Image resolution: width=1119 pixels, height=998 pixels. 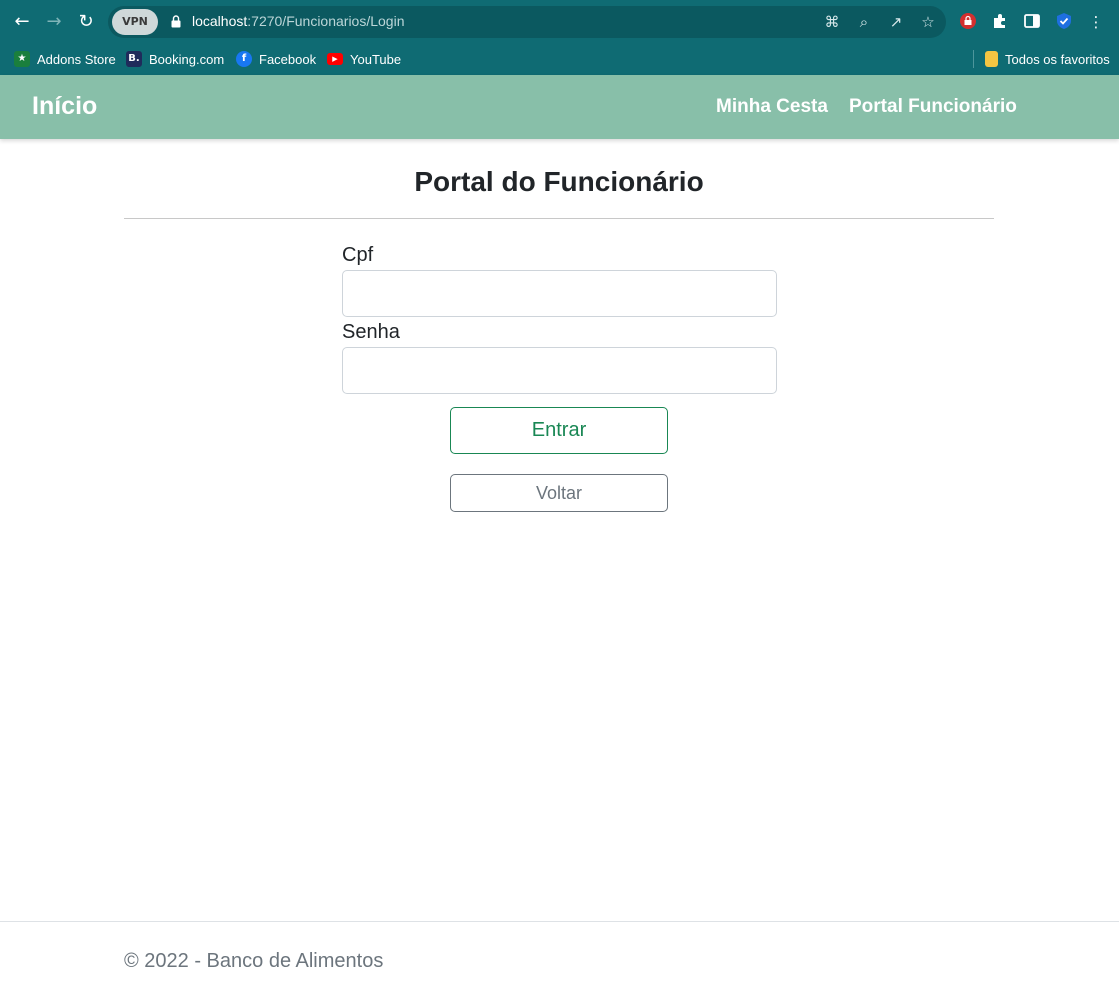 What do you see at coordinates (928, 22) in the screenshot?
I see `bookmark-star-icon: ☆` at bounding box center [928, 22].